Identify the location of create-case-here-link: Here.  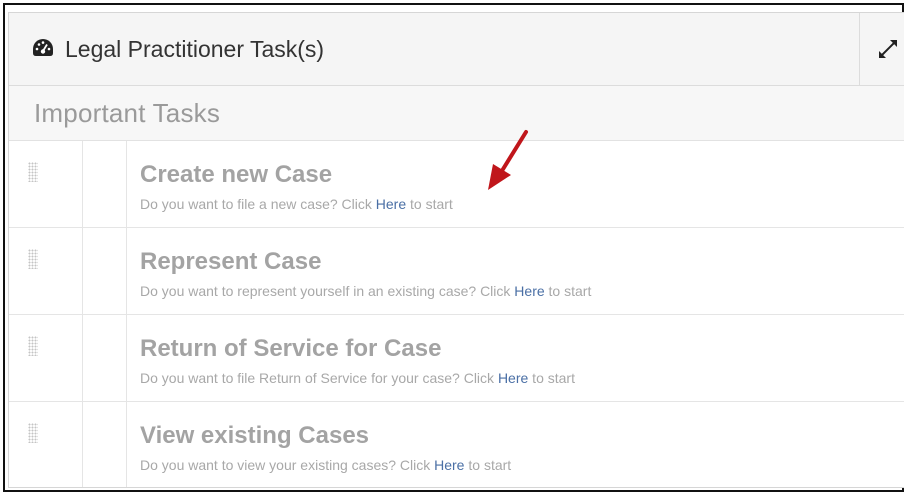
(391, 204).